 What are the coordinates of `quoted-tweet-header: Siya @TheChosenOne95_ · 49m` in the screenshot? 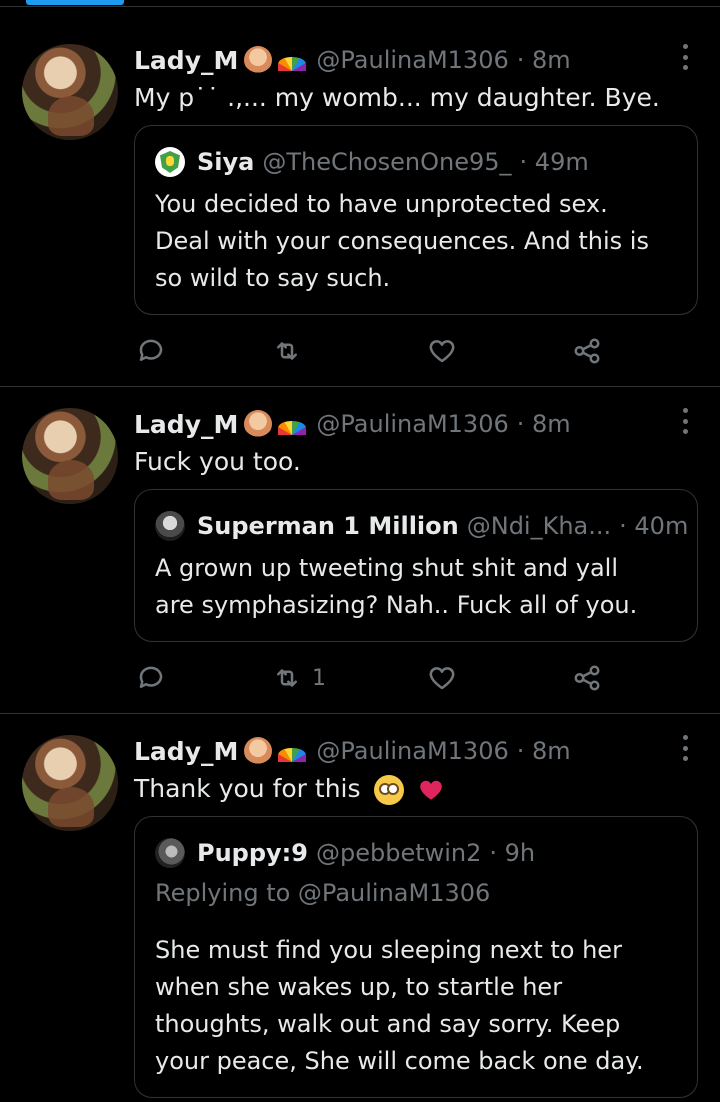 It's located at (372, 162).